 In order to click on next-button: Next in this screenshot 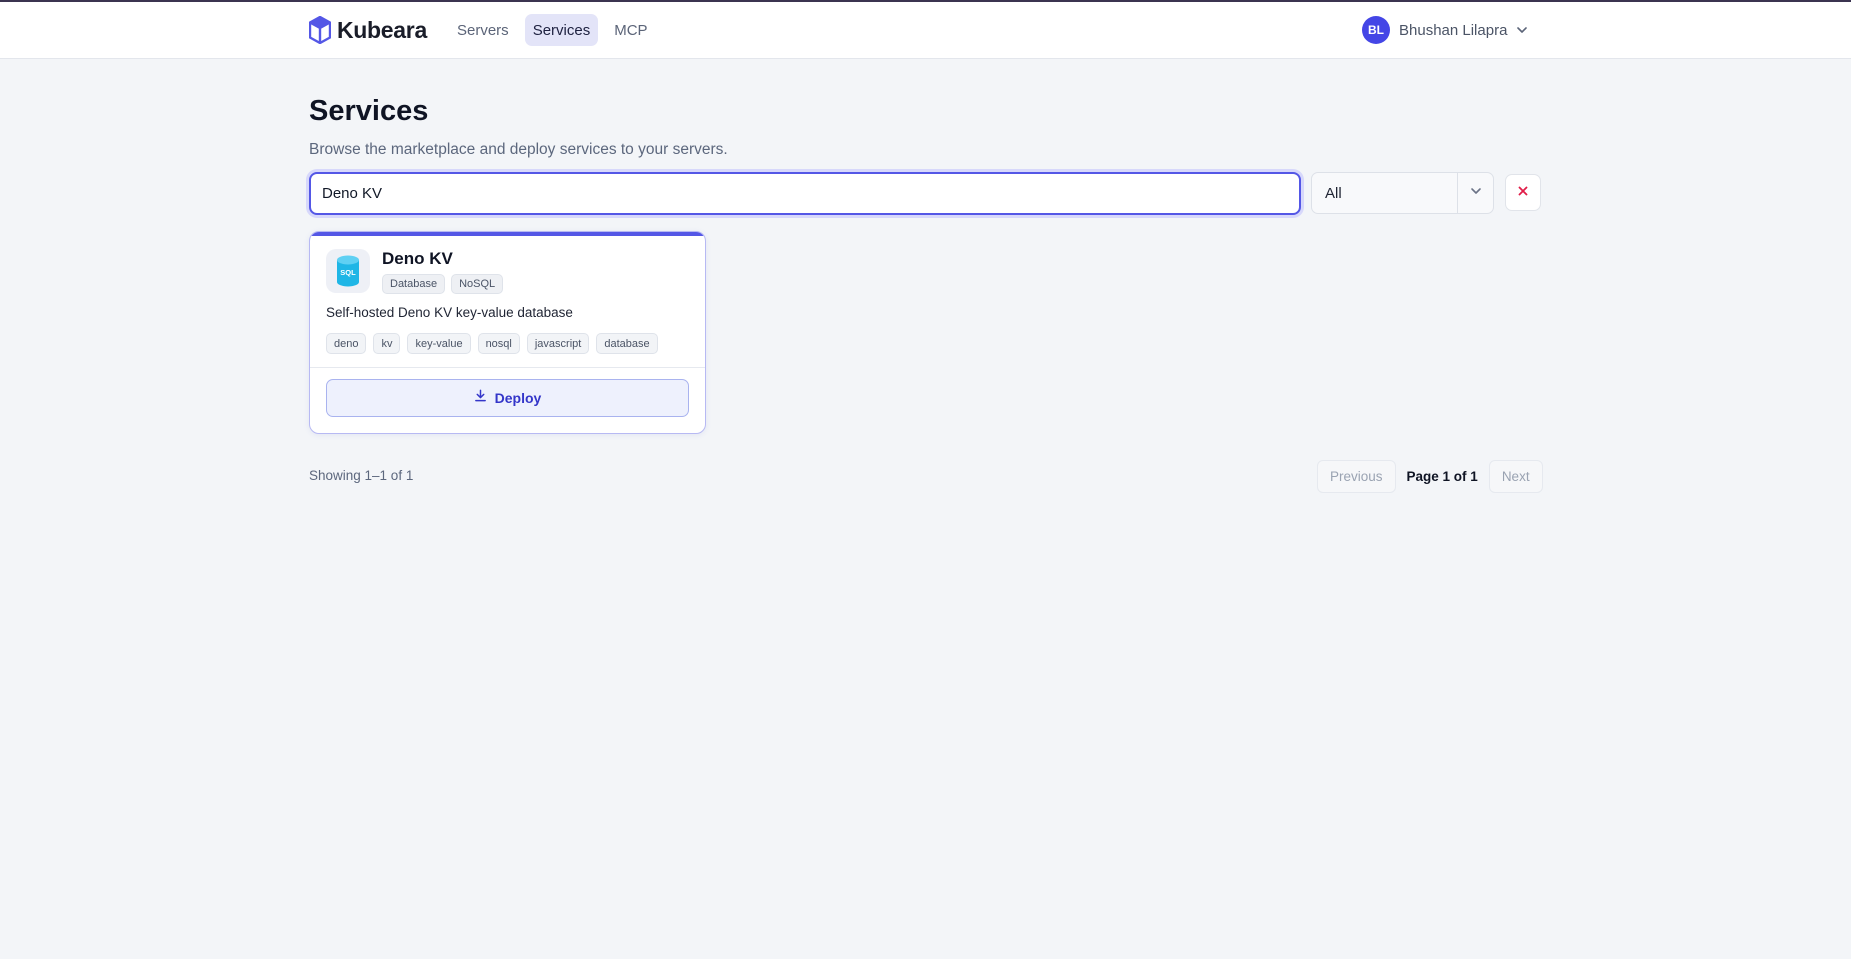, I will do `click(1515, 476)`.